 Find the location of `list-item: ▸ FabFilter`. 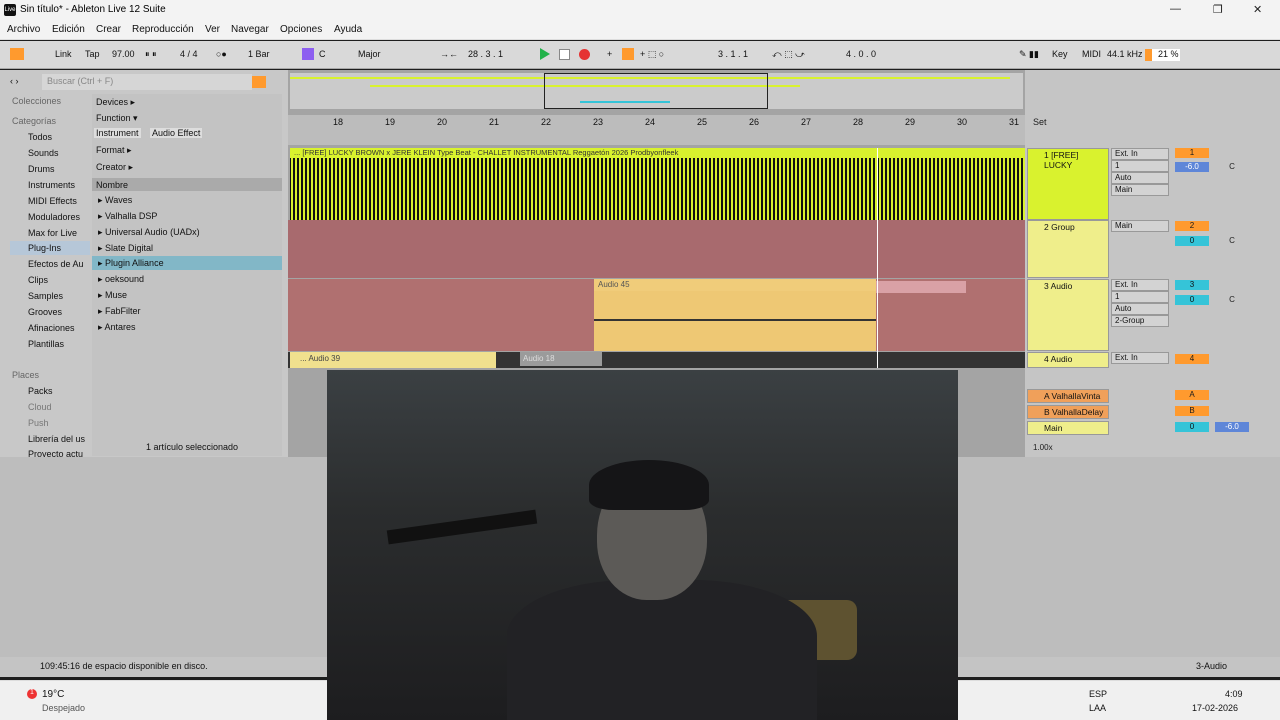

list-item: ▸ FabFilter is located at coordinates (119, 311).